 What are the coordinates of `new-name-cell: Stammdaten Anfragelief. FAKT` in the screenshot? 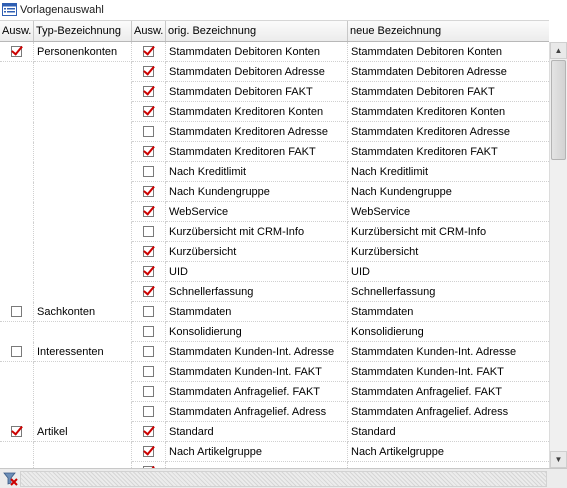 It's located at (448, 392).